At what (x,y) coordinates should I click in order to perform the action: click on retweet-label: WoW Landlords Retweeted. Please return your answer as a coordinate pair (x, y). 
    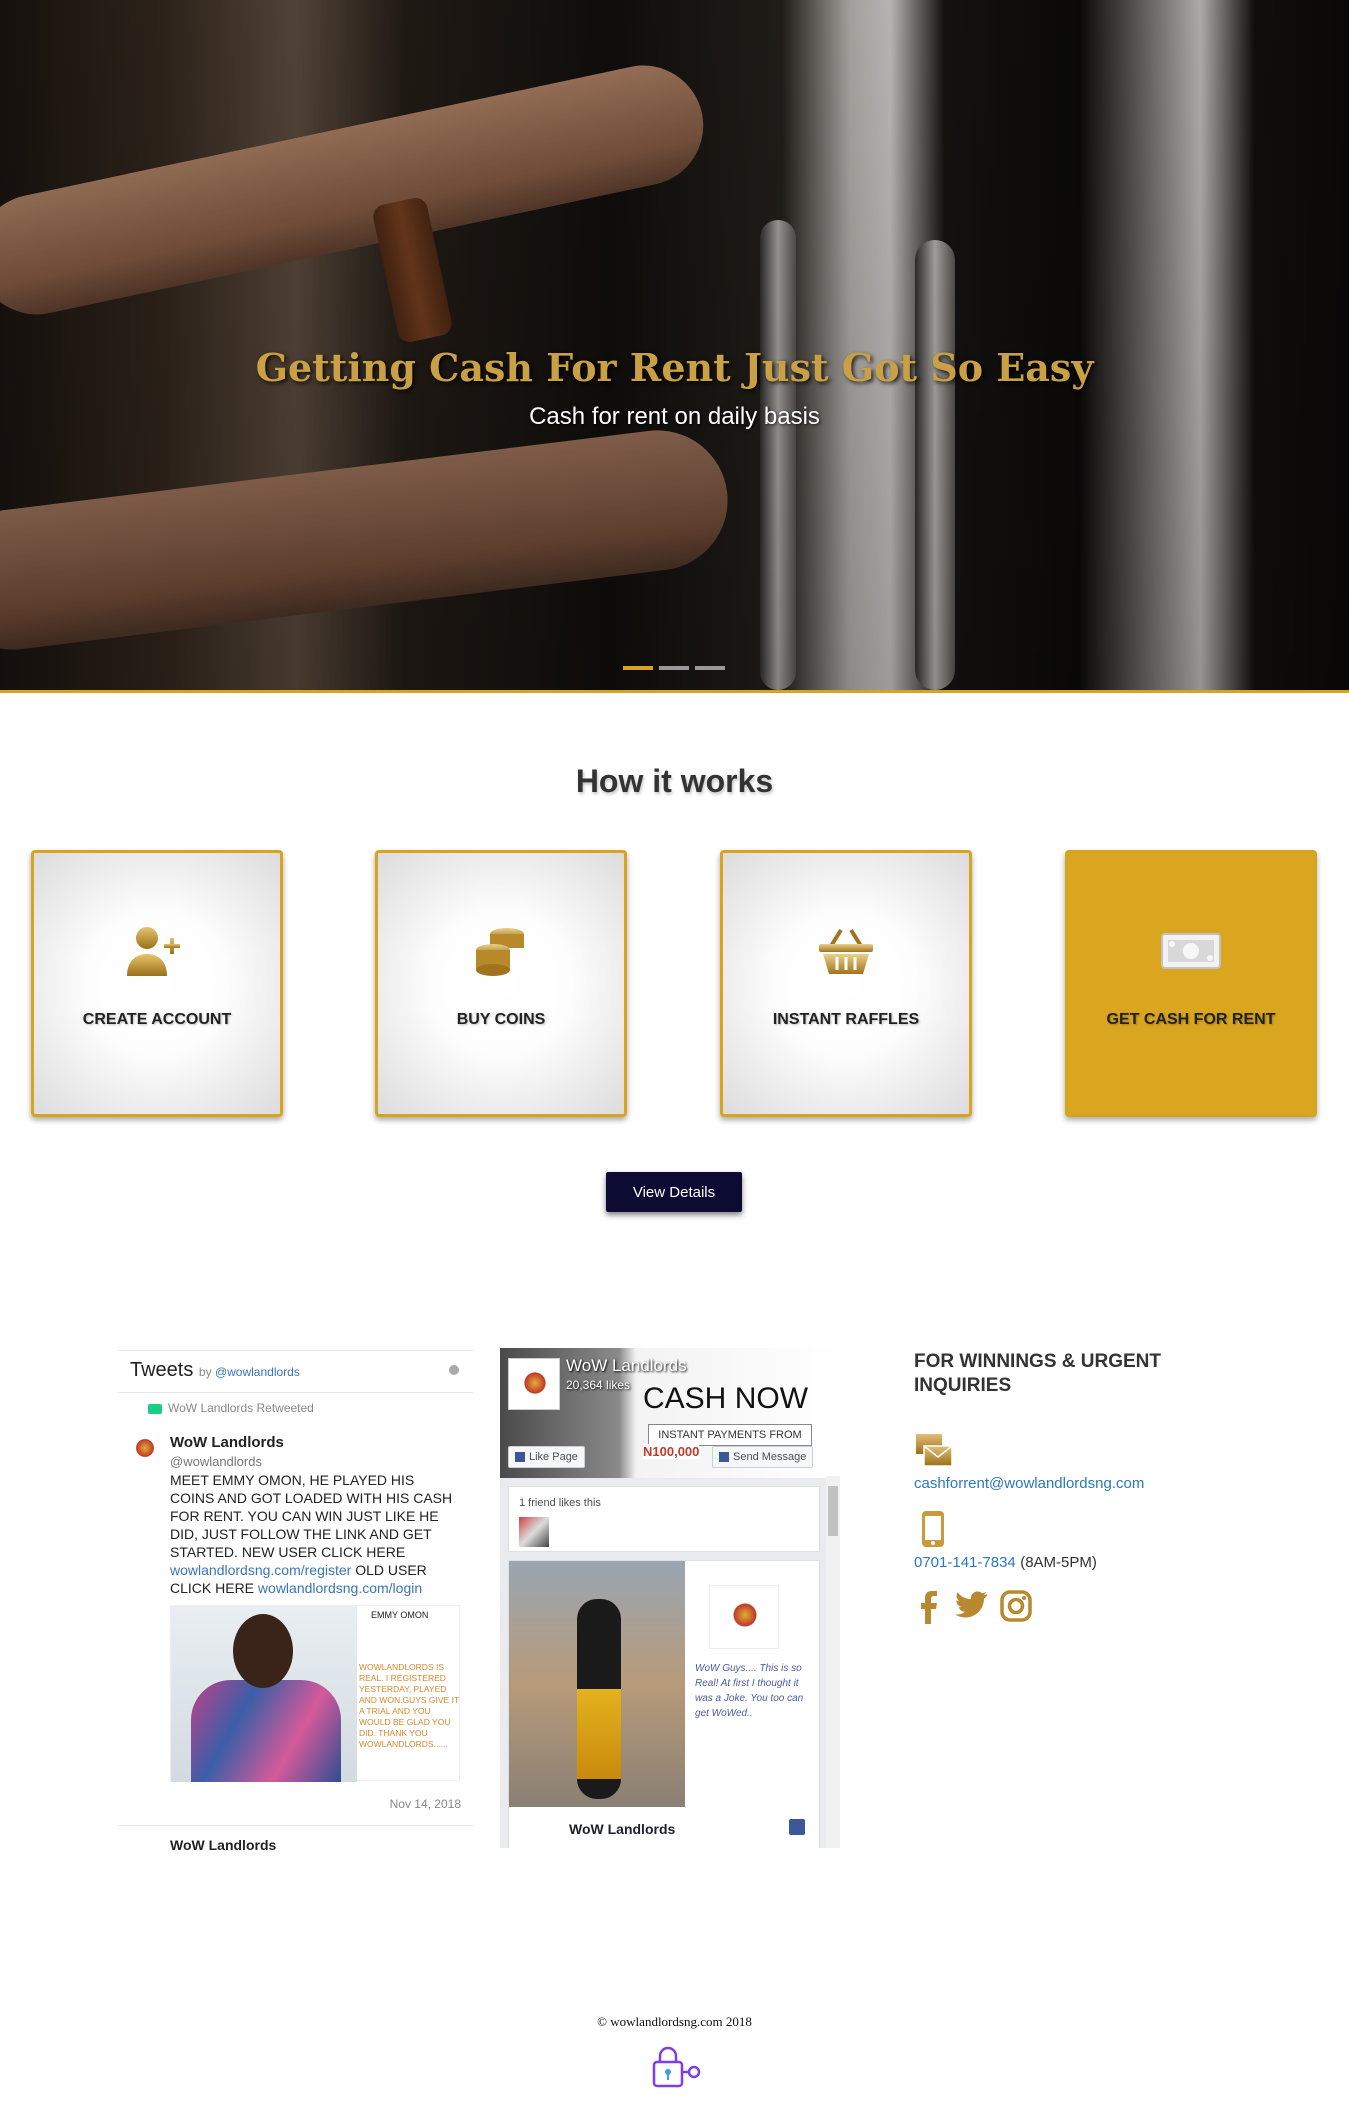
    Looking at the image, I should click on (241, 1408).